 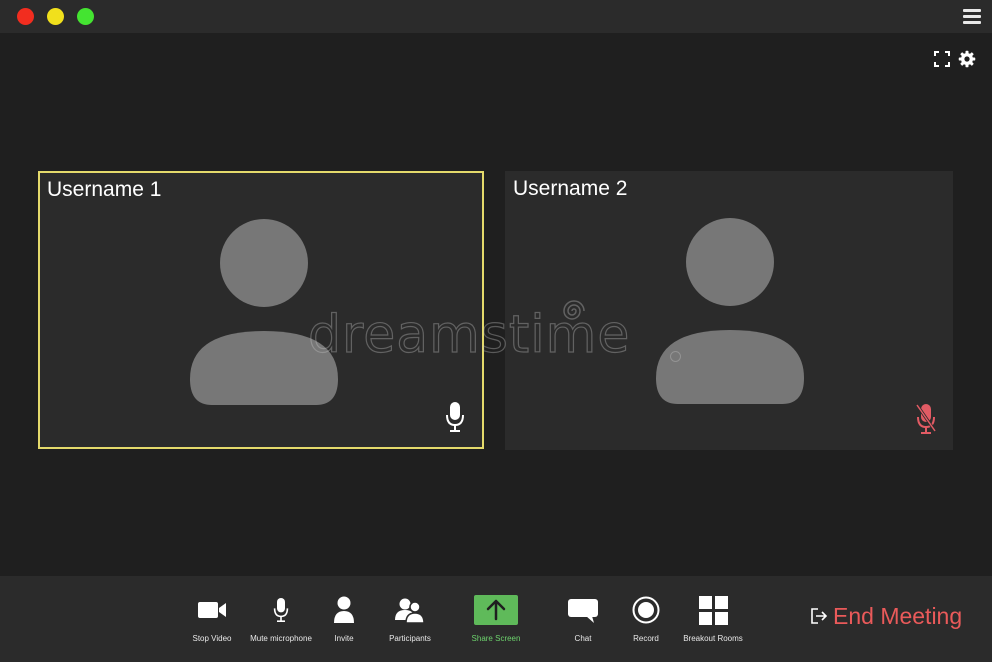 I want to click on record-button: Record, so click(x=646, y=618).